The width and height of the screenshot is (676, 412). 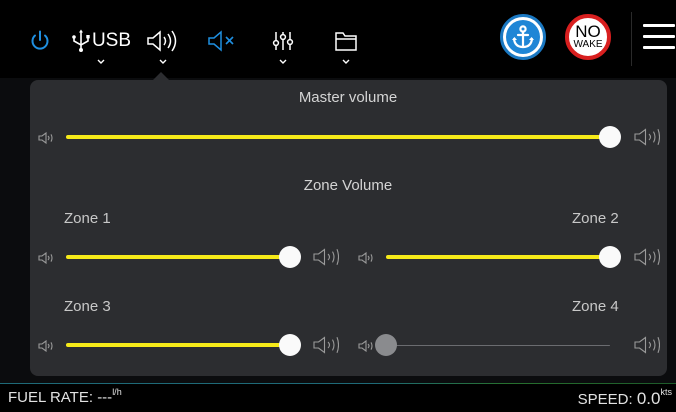 What do you see at coordinates (588, 44) in the screenshot?
I see `no-wake-line2: WAKE` at bounding box center [588, 44].